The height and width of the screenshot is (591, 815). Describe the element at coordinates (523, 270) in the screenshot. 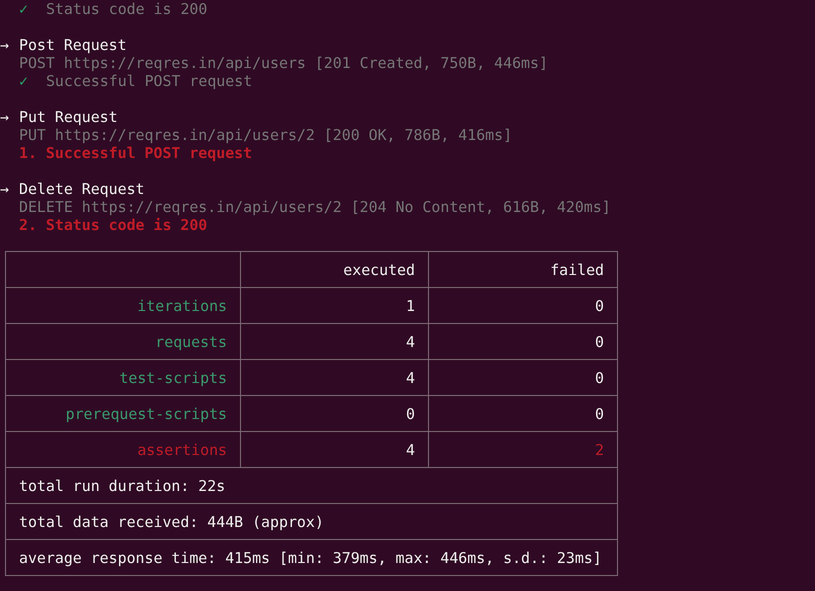

I see `column-header: failed` at that location.